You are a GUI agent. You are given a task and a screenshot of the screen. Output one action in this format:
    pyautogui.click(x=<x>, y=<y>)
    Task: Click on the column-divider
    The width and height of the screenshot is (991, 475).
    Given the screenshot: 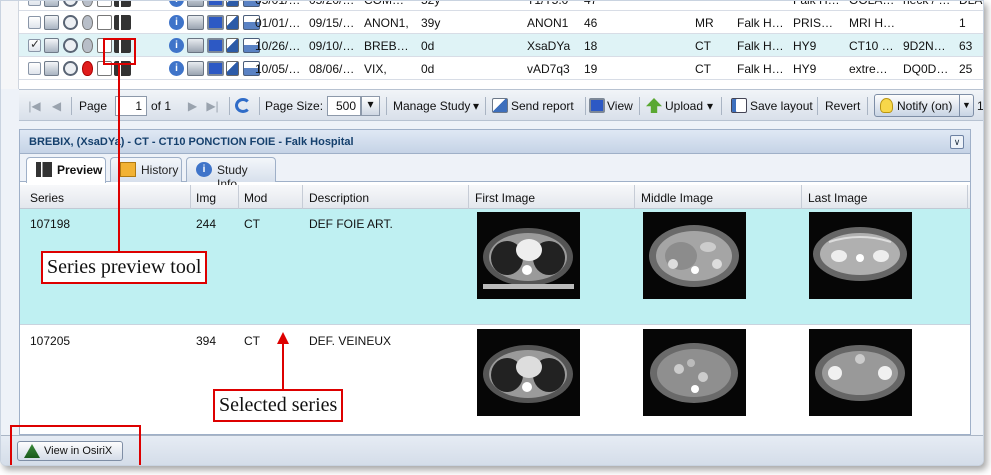 What is the action you would take?
    pyautogui.click(x=967, y=197)
    